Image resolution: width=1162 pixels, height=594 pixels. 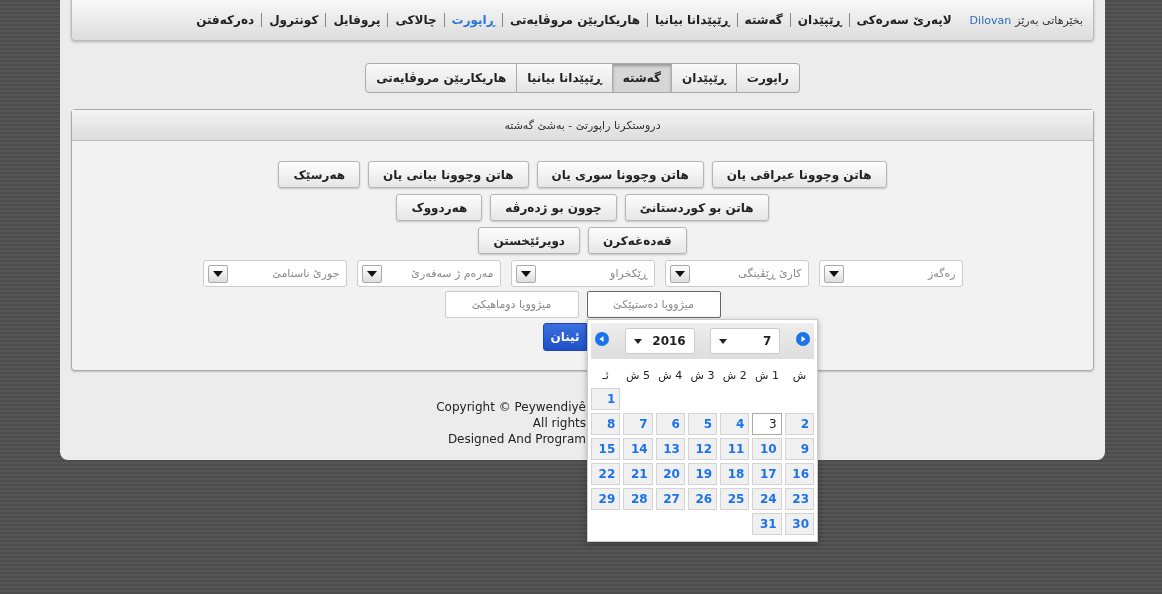 I want to click on nav-link: چالاکی, so click(x=416, y=20).